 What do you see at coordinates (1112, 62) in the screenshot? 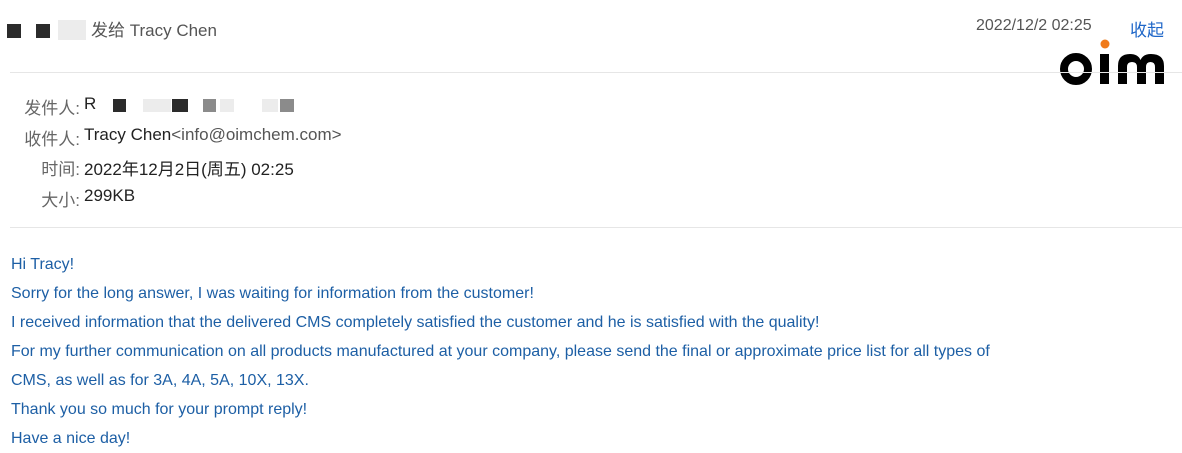
I see `oim-logo-icon` at bounding box center [1112, 62].